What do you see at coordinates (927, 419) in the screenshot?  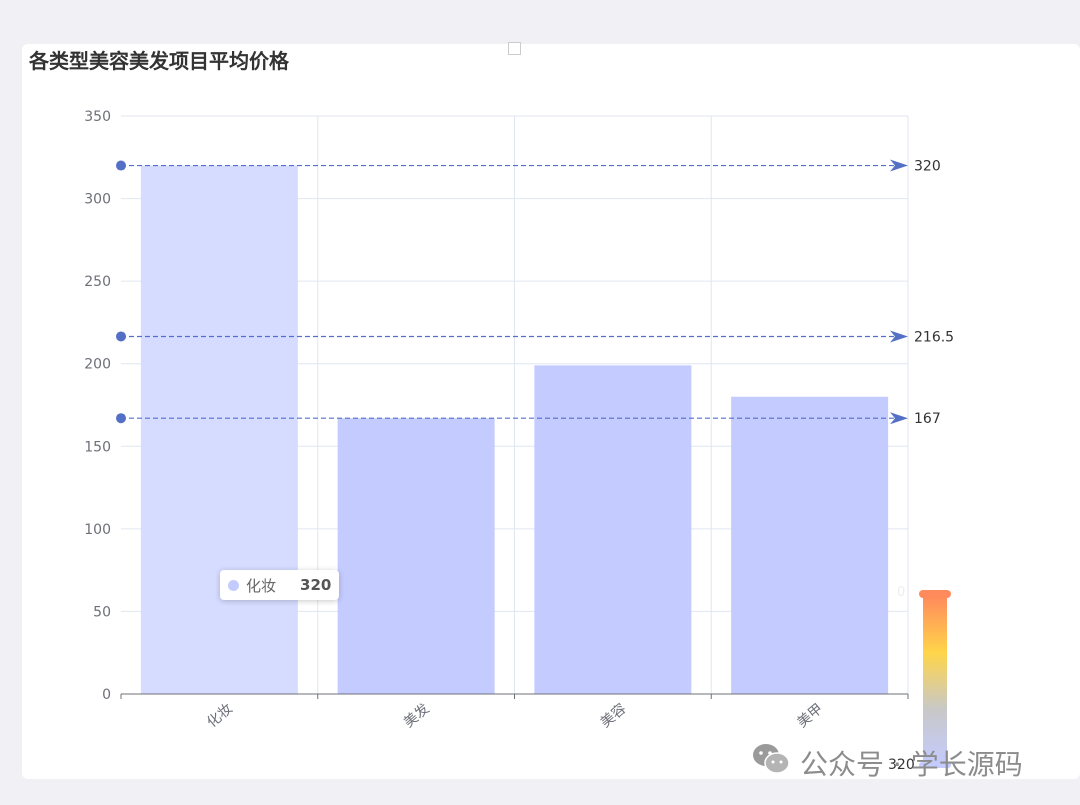 I see `reference-line-label: 167` at bounding box center [927, 419].